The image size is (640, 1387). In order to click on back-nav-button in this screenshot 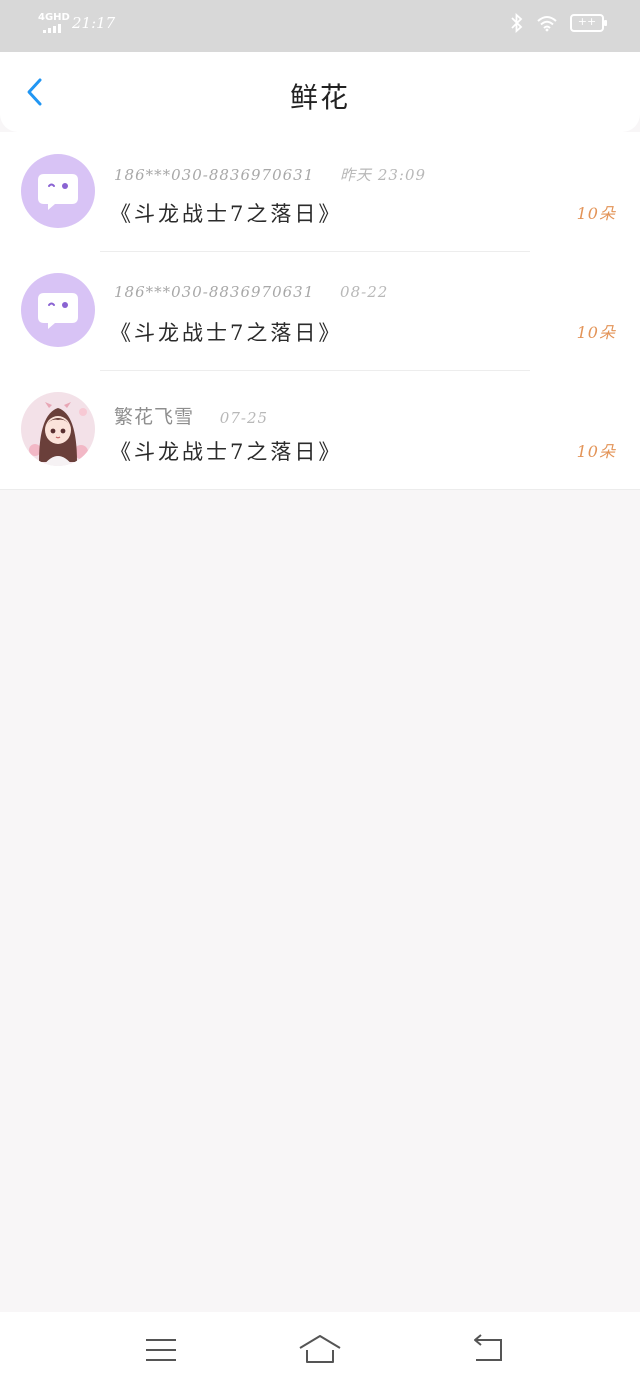, I will do `click(488, 1350)`.